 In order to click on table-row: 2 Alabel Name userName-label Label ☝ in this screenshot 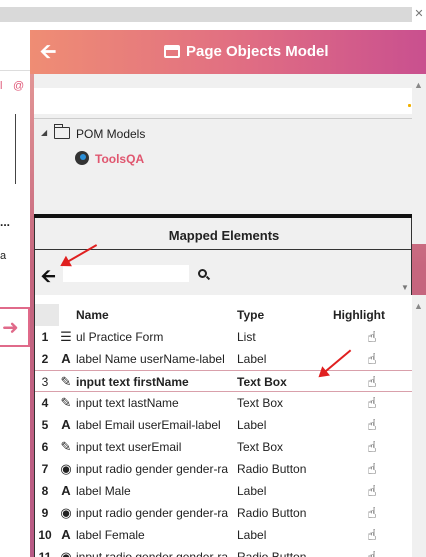, I will do `click(224, 359)`.